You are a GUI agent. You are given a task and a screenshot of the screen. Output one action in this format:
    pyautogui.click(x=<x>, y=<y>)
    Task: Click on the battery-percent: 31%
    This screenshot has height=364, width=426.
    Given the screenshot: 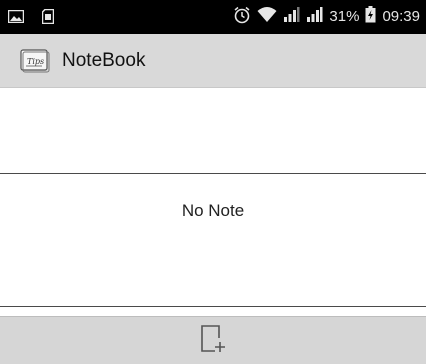 What is the action you would take?
    pyautogui.click(x=344, y=16)
    